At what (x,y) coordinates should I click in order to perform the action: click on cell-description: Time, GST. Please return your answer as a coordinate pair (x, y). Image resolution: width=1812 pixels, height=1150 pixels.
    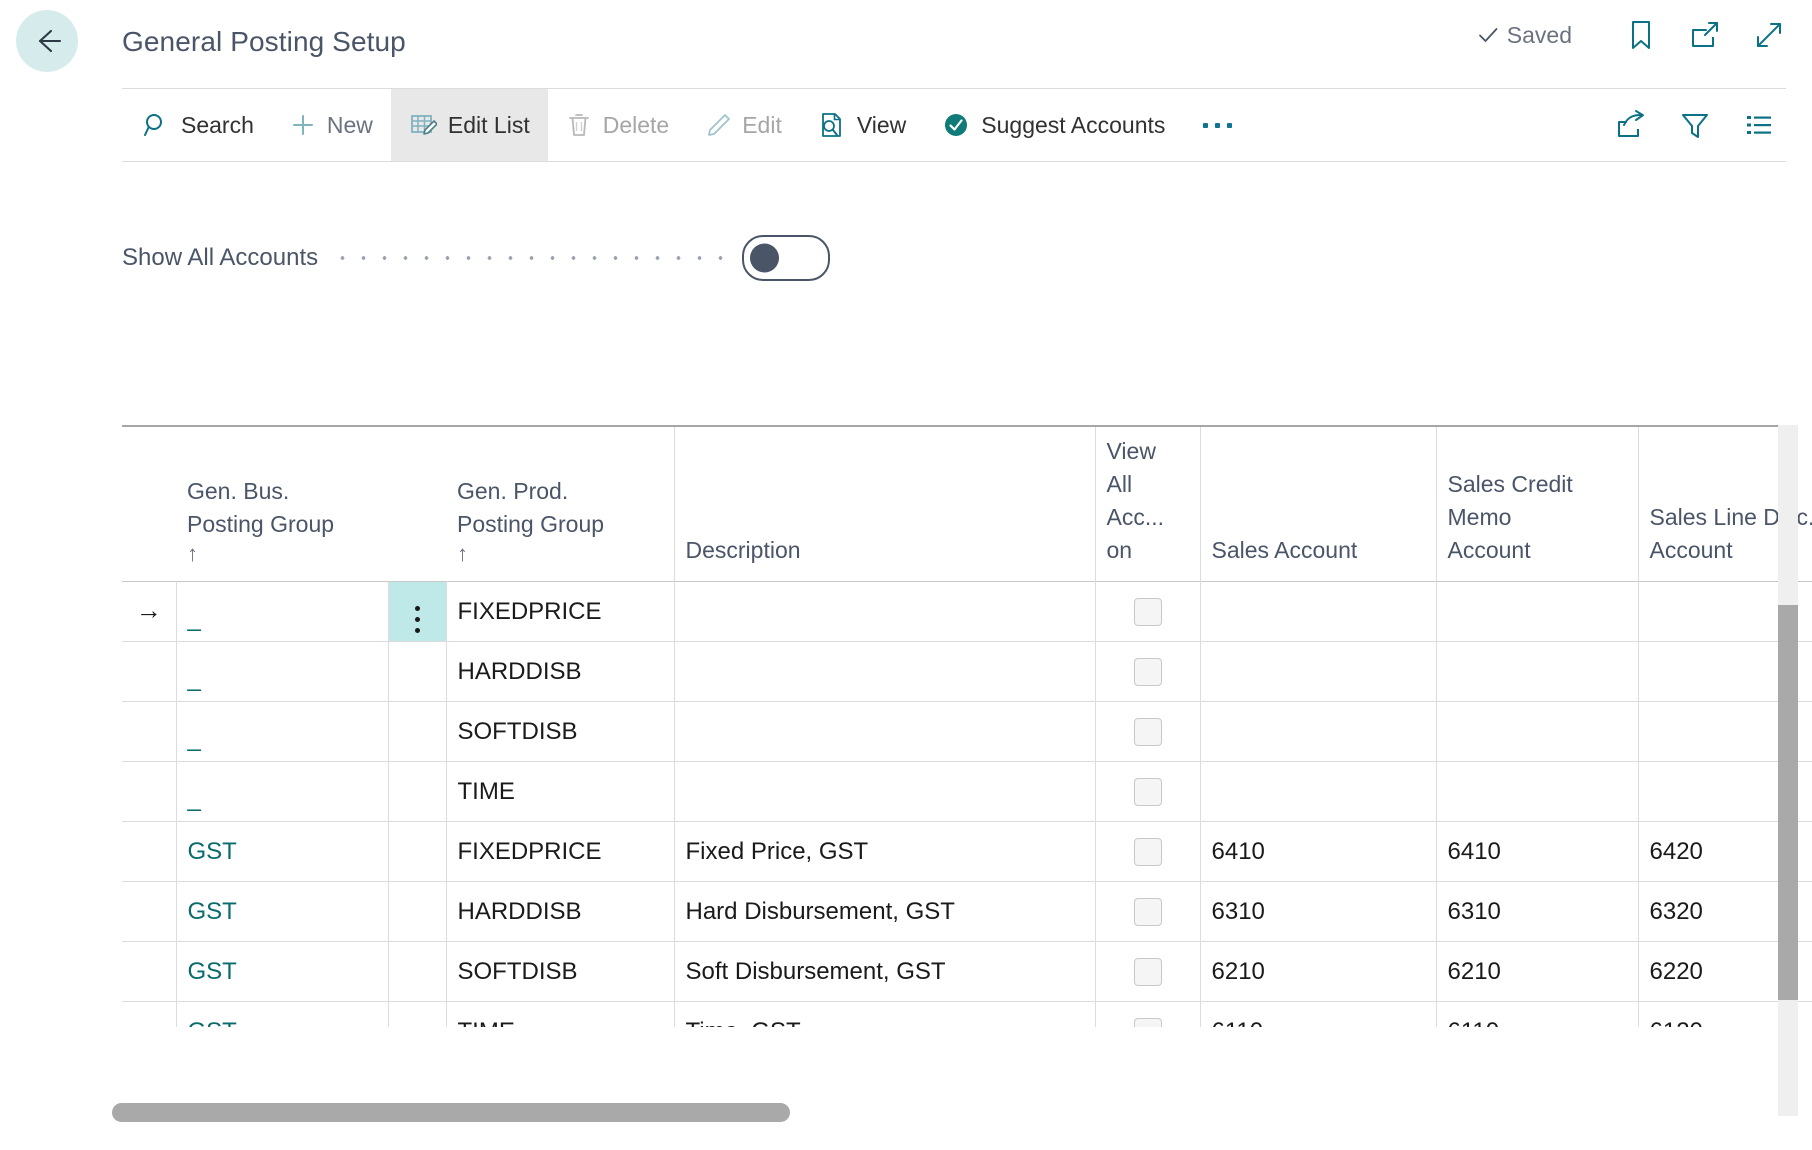
    Looking at the image, I should click on (885, 1014).